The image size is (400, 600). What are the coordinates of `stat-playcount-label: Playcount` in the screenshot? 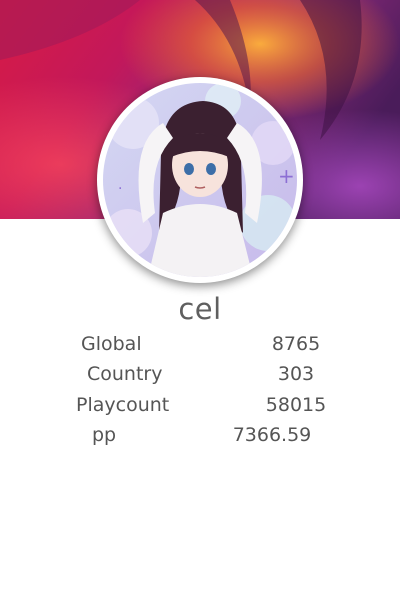 It's located at (123, 405).